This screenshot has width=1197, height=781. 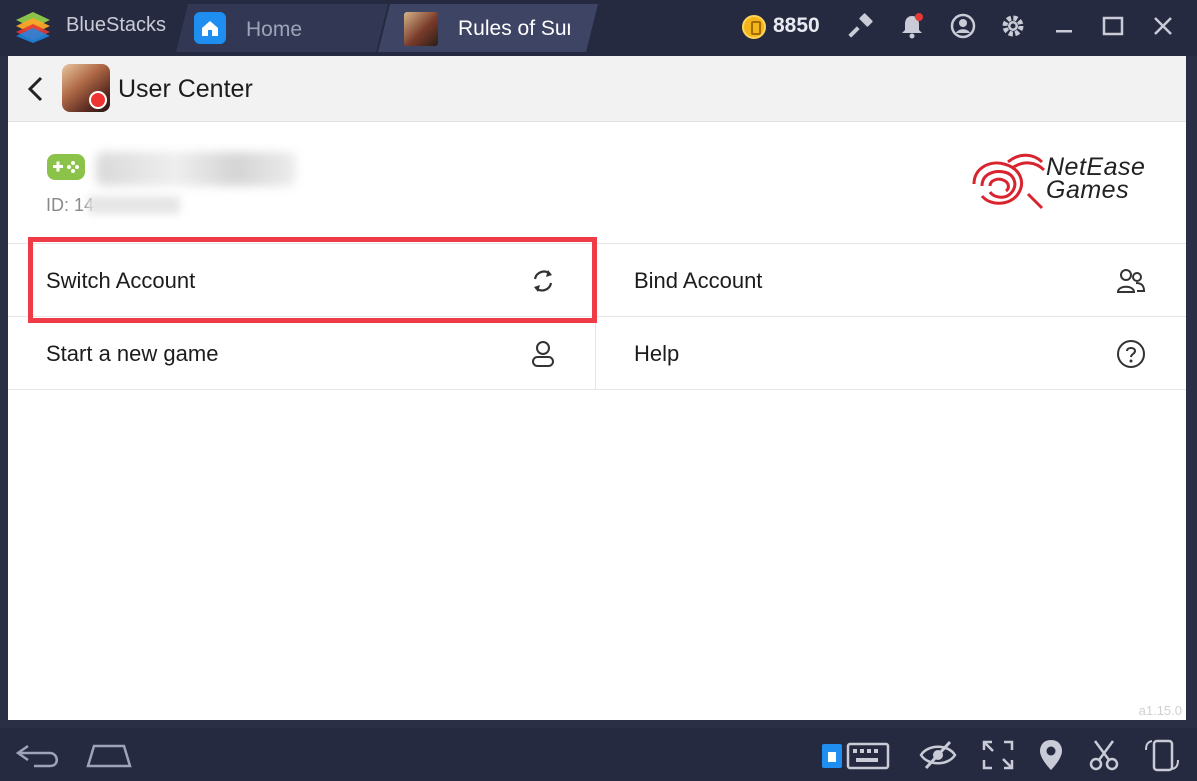 What do you see at coordinates (1051, 755) in the screenshot?
I see `location-icon` at bounding box center [1051, 755].